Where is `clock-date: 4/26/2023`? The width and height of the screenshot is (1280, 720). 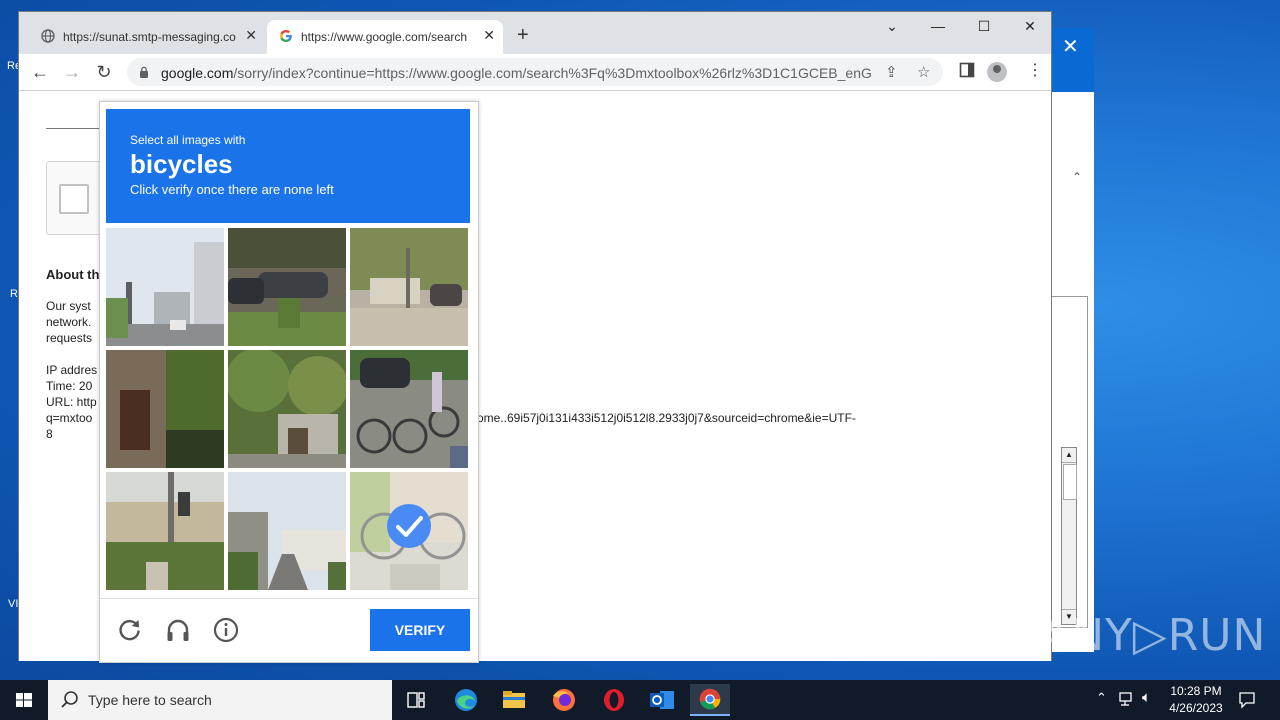
clock-date: 4/26/2023 is located at coordinates (1196, 708).